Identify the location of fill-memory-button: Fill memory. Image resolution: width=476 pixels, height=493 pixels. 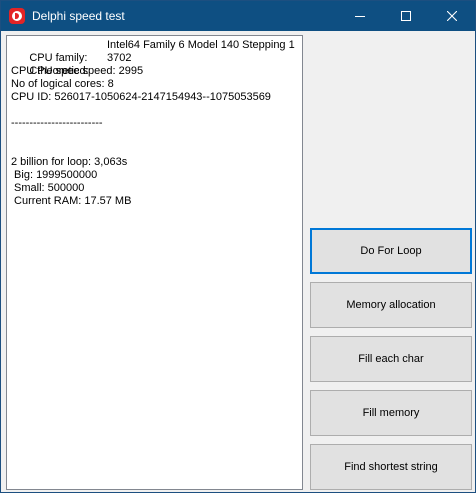
(391, 413).